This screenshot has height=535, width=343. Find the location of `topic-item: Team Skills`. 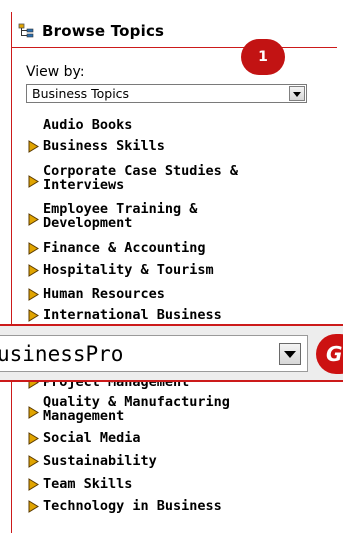

topic-item: Team Skills is located at coordinates (80, 484).